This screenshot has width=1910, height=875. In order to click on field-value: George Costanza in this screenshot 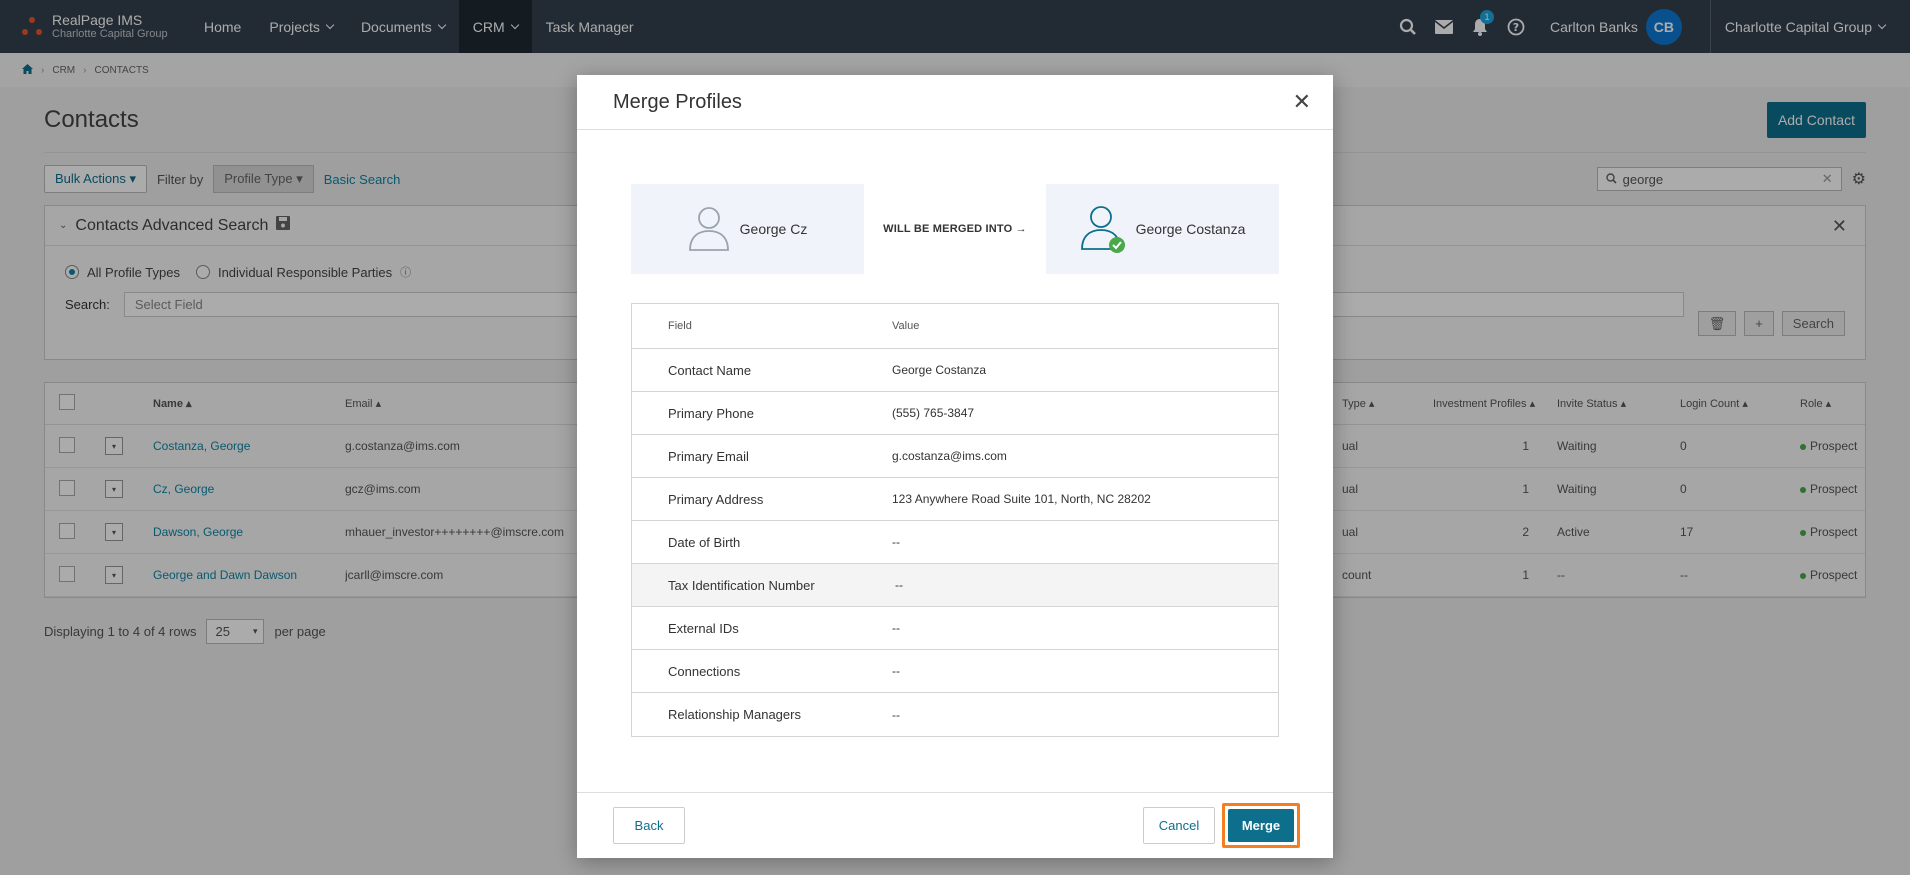, I will do `click(939, 370)`.